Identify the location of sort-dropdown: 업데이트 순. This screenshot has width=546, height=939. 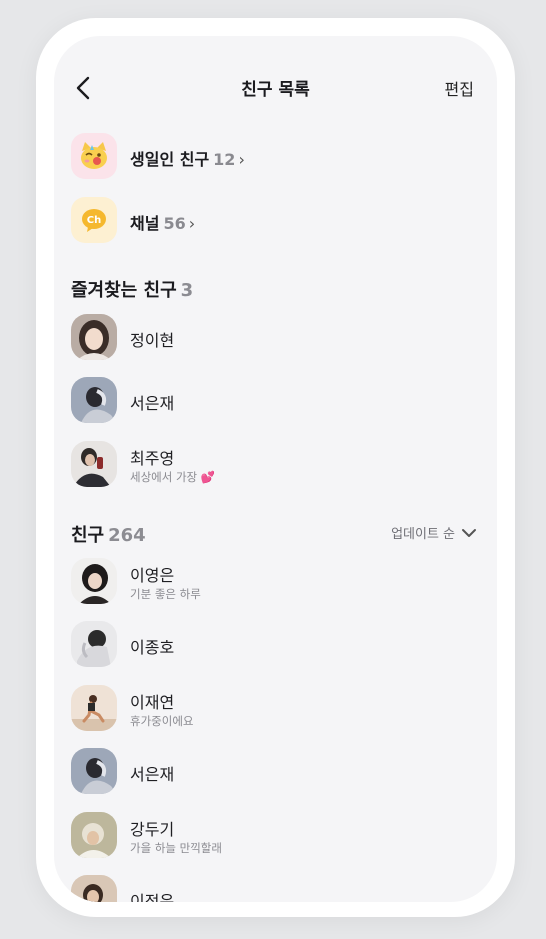
(434, 532).